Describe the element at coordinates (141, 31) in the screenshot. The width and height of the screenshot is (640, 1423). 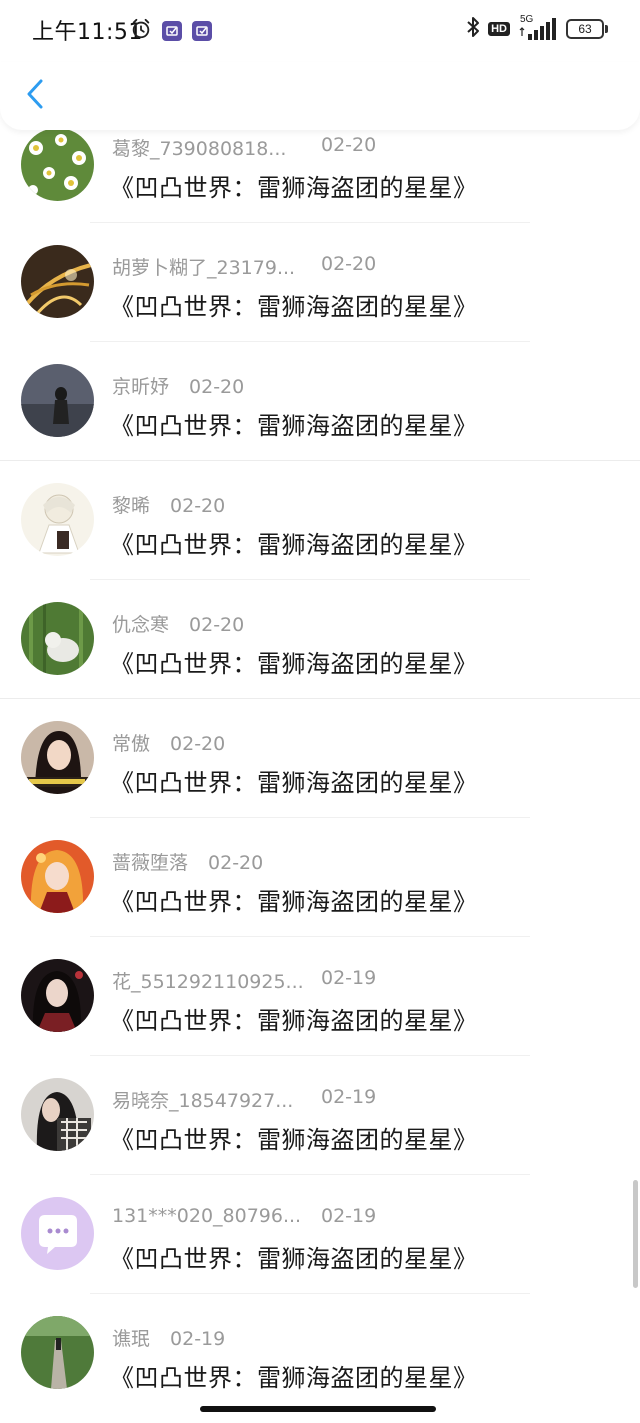
I see `alarm-icon` at that location.